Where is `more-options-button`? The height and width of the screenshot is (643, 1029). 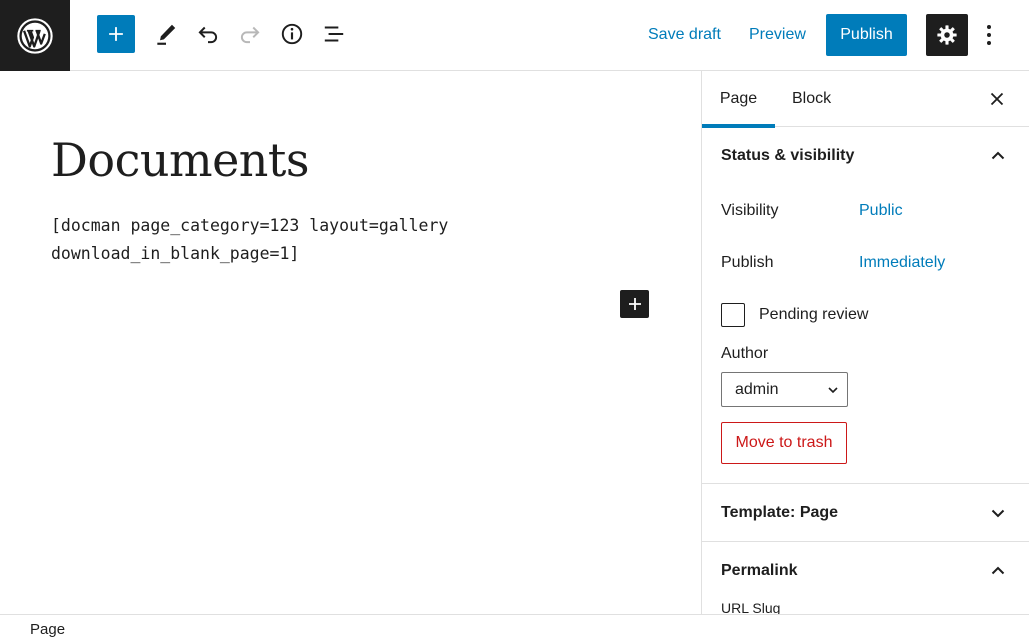
more-options-button is located at coordinates (989, 35).